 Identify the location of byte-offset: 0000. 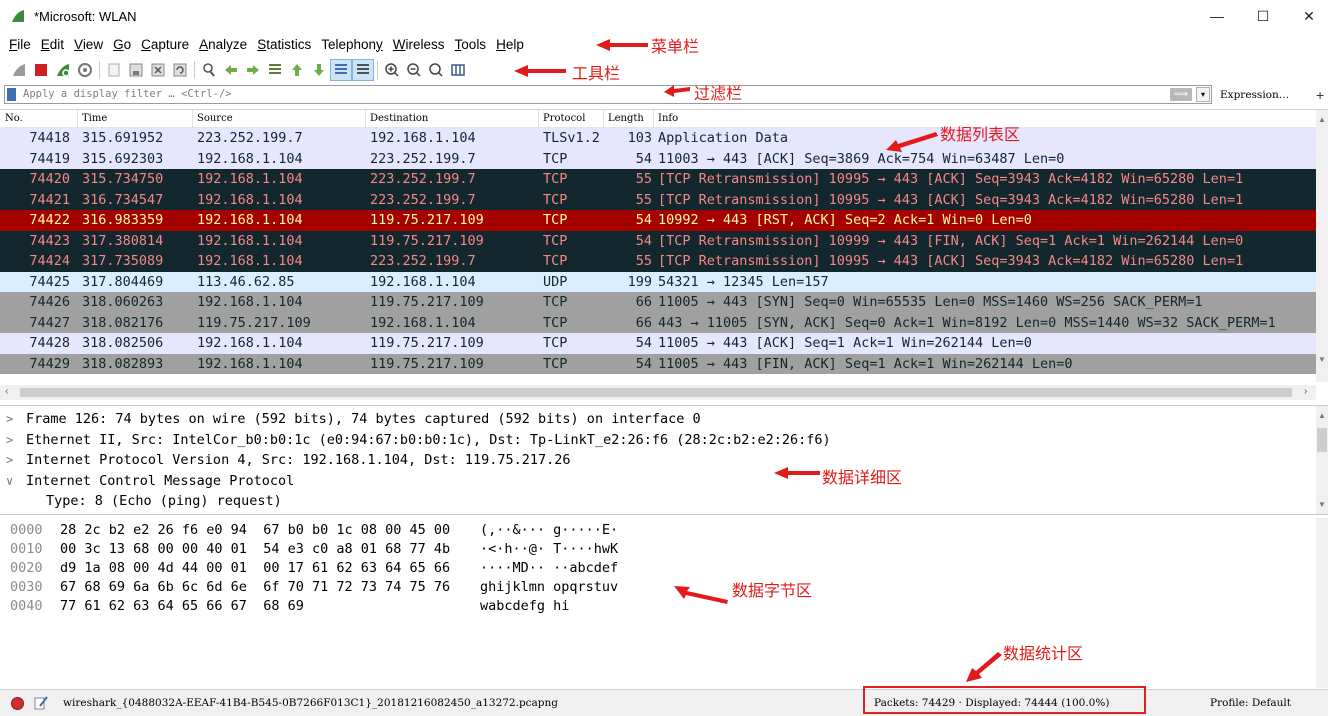
(26, 530).